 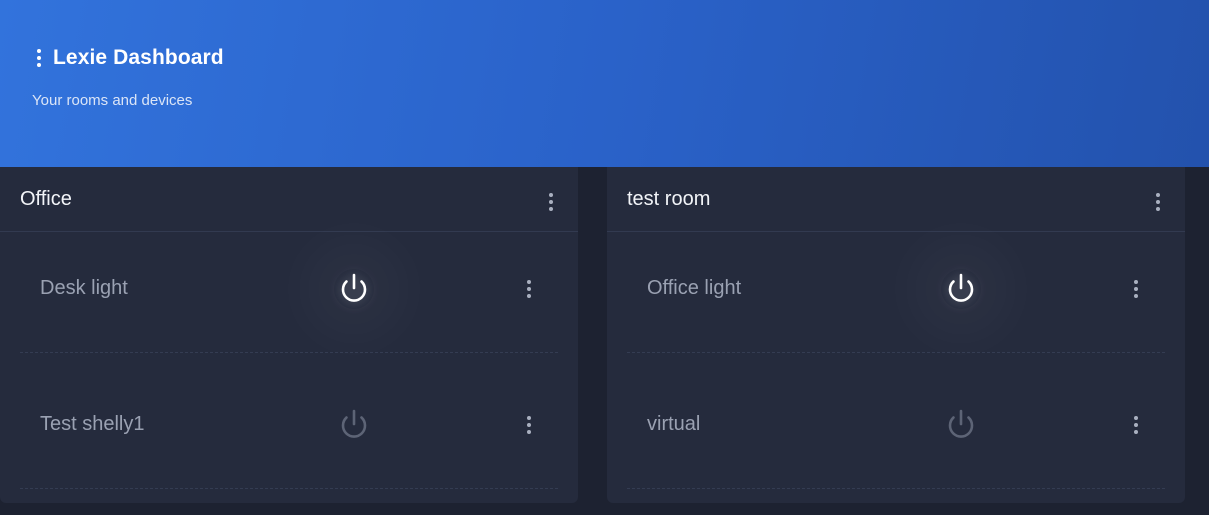 What do you see at coordinates (84, 288) in the screenshot?
I see `device-name: Desk light` at bounding box center [84, 288].